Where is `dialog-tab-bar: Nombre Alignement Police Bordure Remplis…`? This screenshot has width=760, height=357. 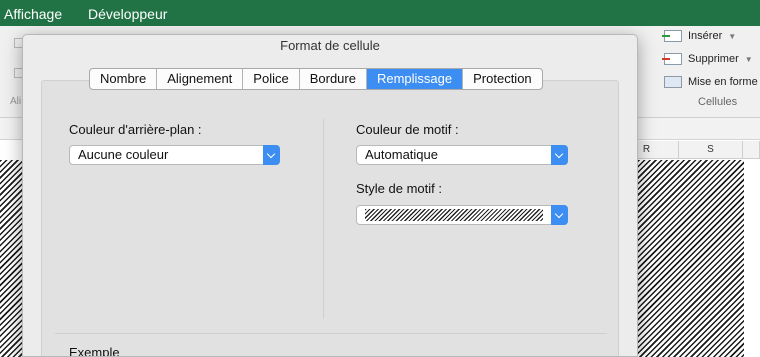
dialog-tab-bar: Nombre Alignement Police Bordure Remplis… is located at coordinates (316, 79).